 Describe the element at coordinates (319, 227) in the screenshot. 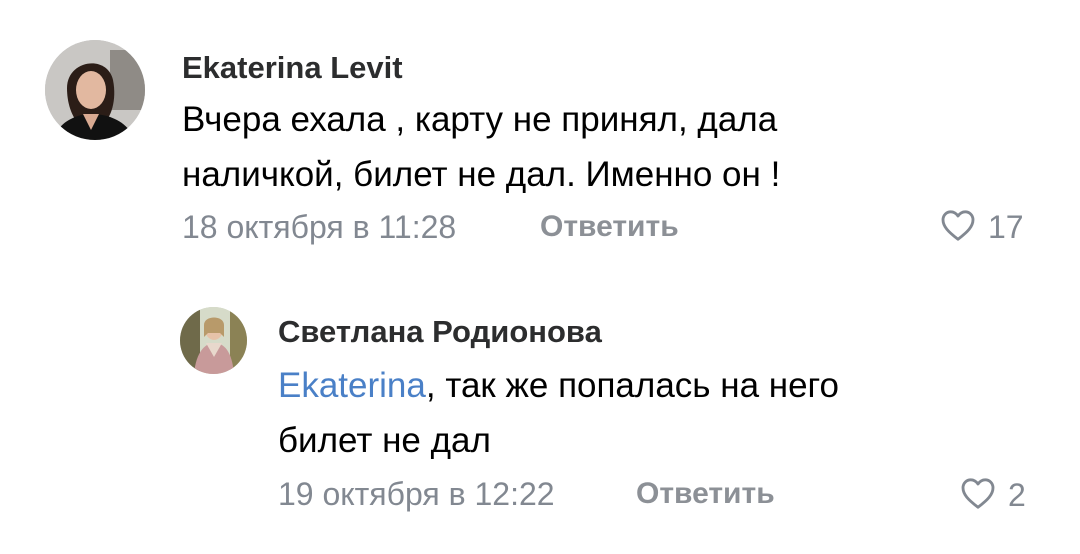

I see `comment-date: 18 октября в 11:28` at that location.